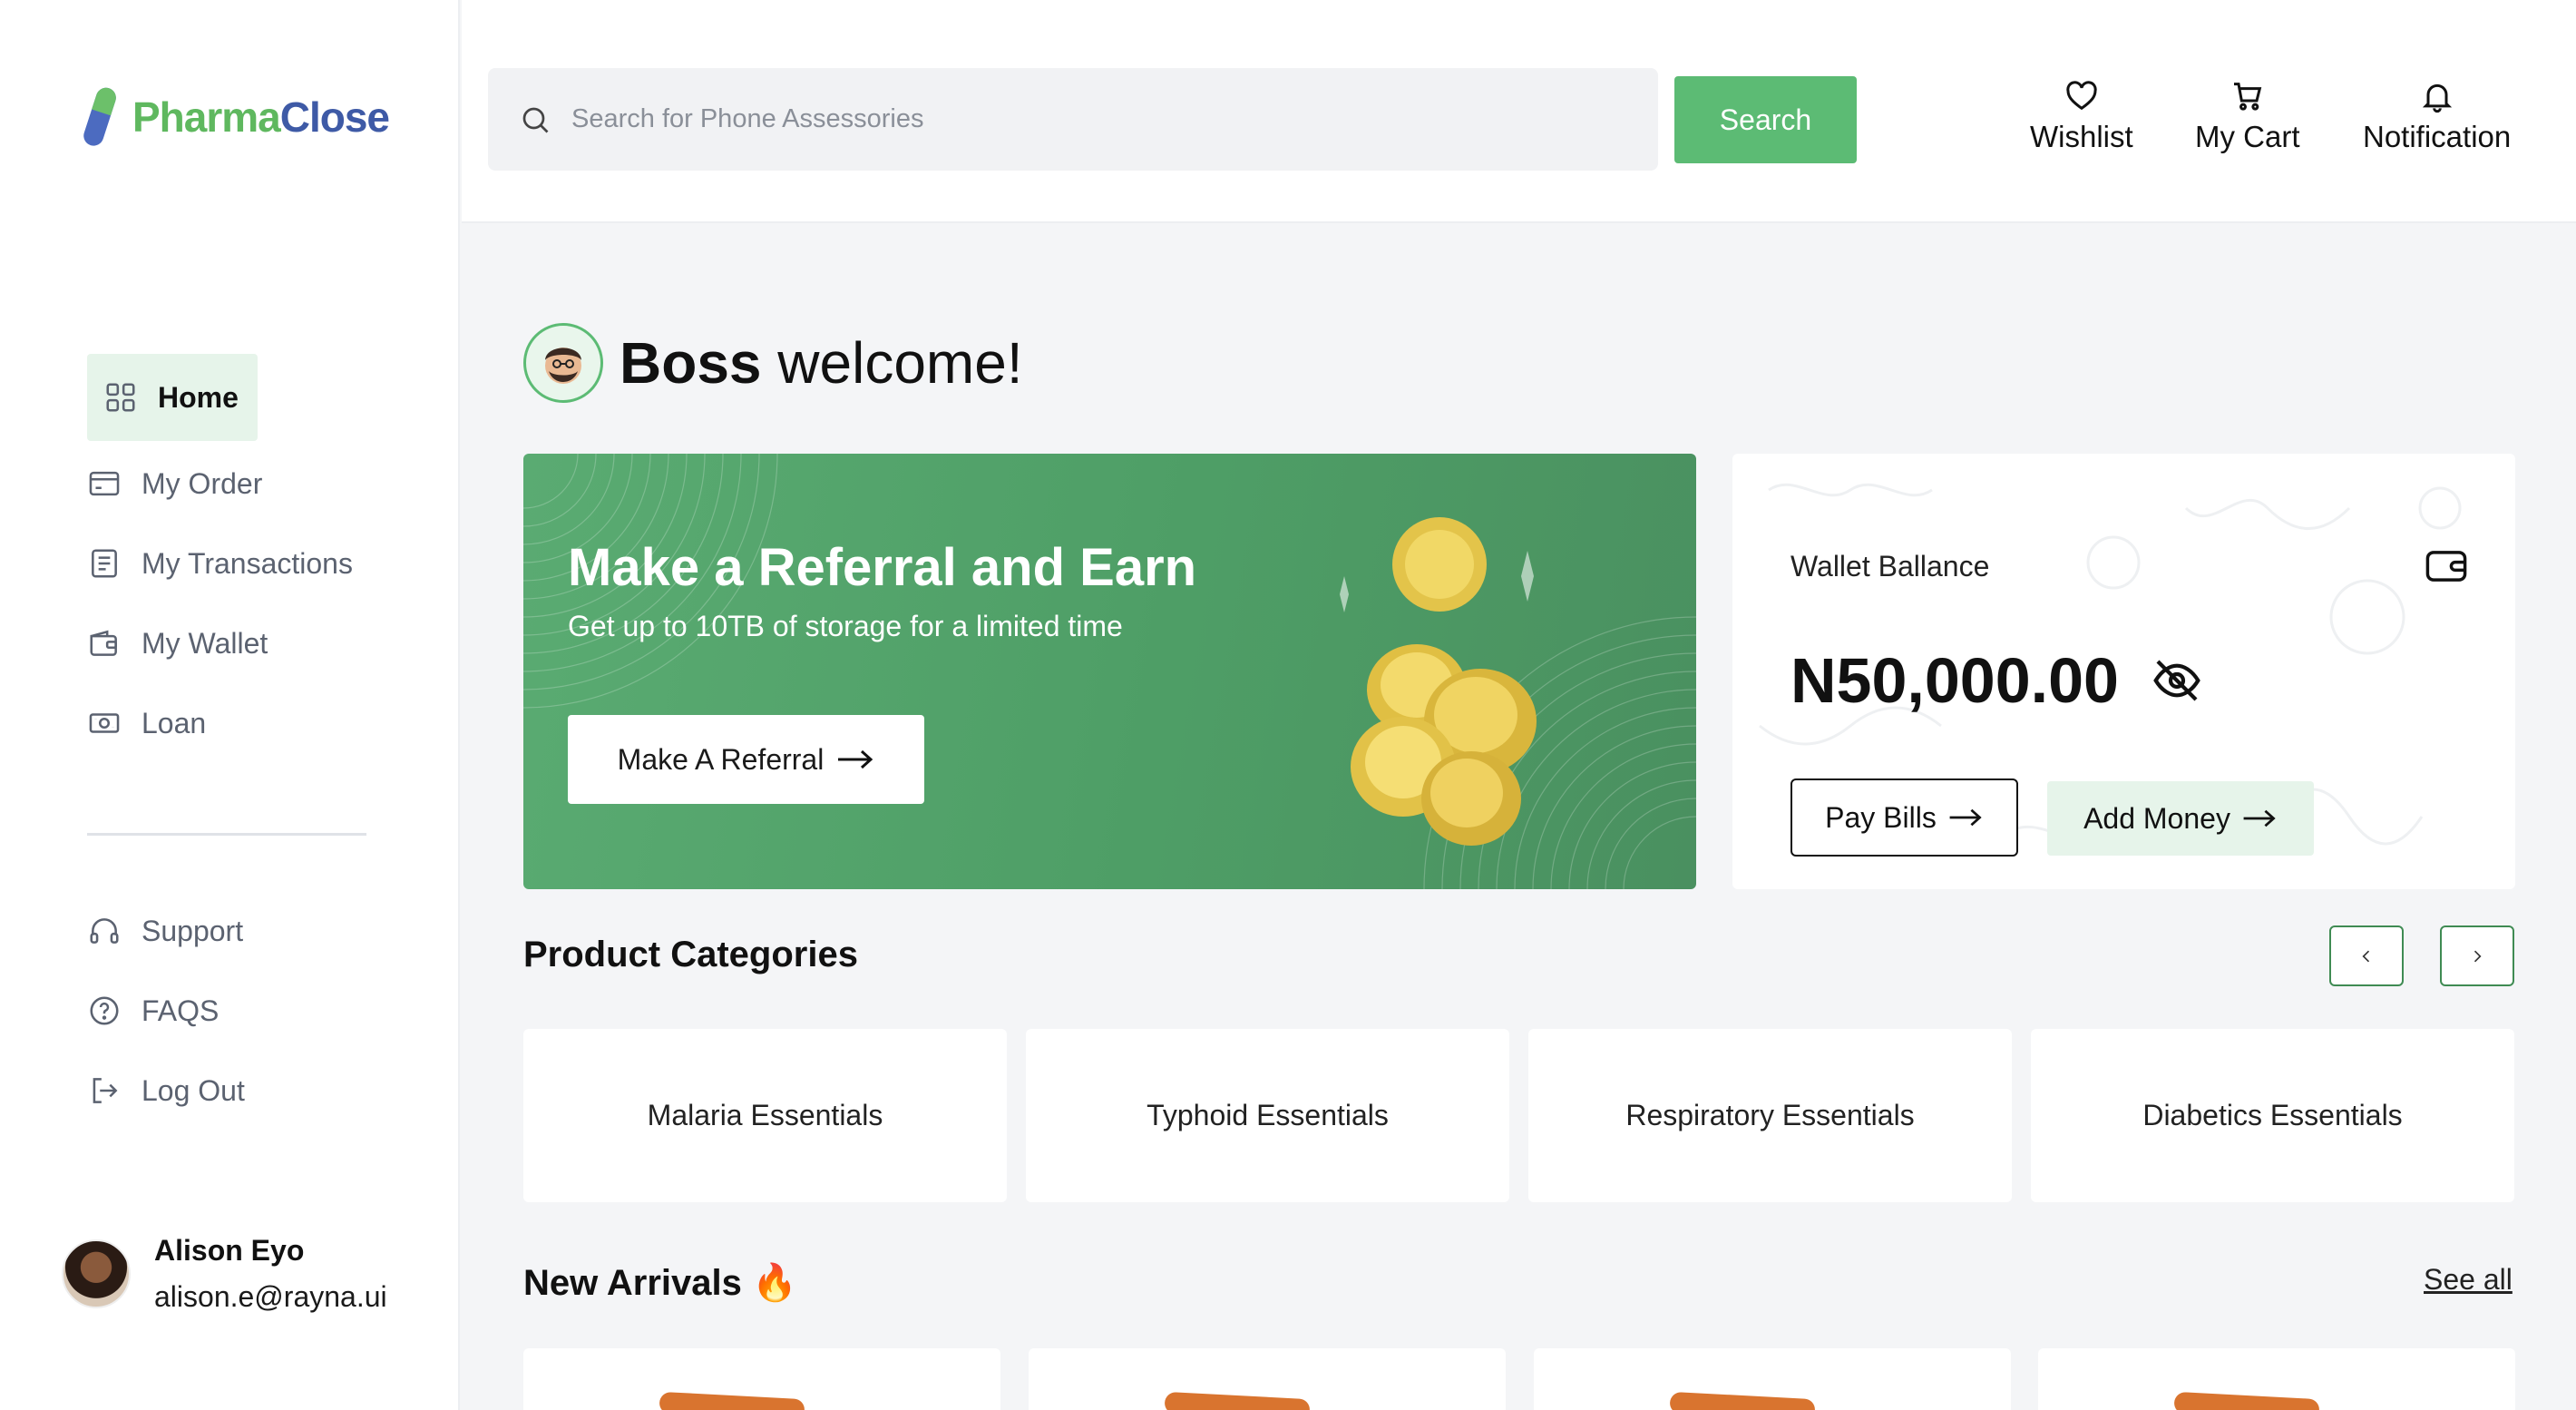  Describe the element at coordinates (174, 722) in the screenshot. I see `sidebar-item-label: Loan` at that location.